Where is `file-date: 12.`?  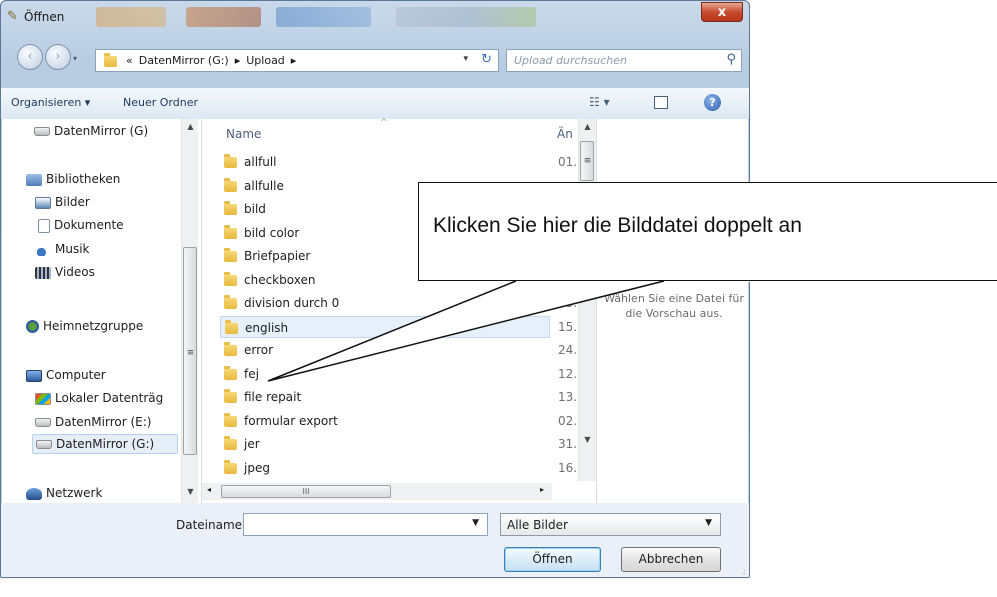
file-date: 12. is located at coordinates (568, 373).